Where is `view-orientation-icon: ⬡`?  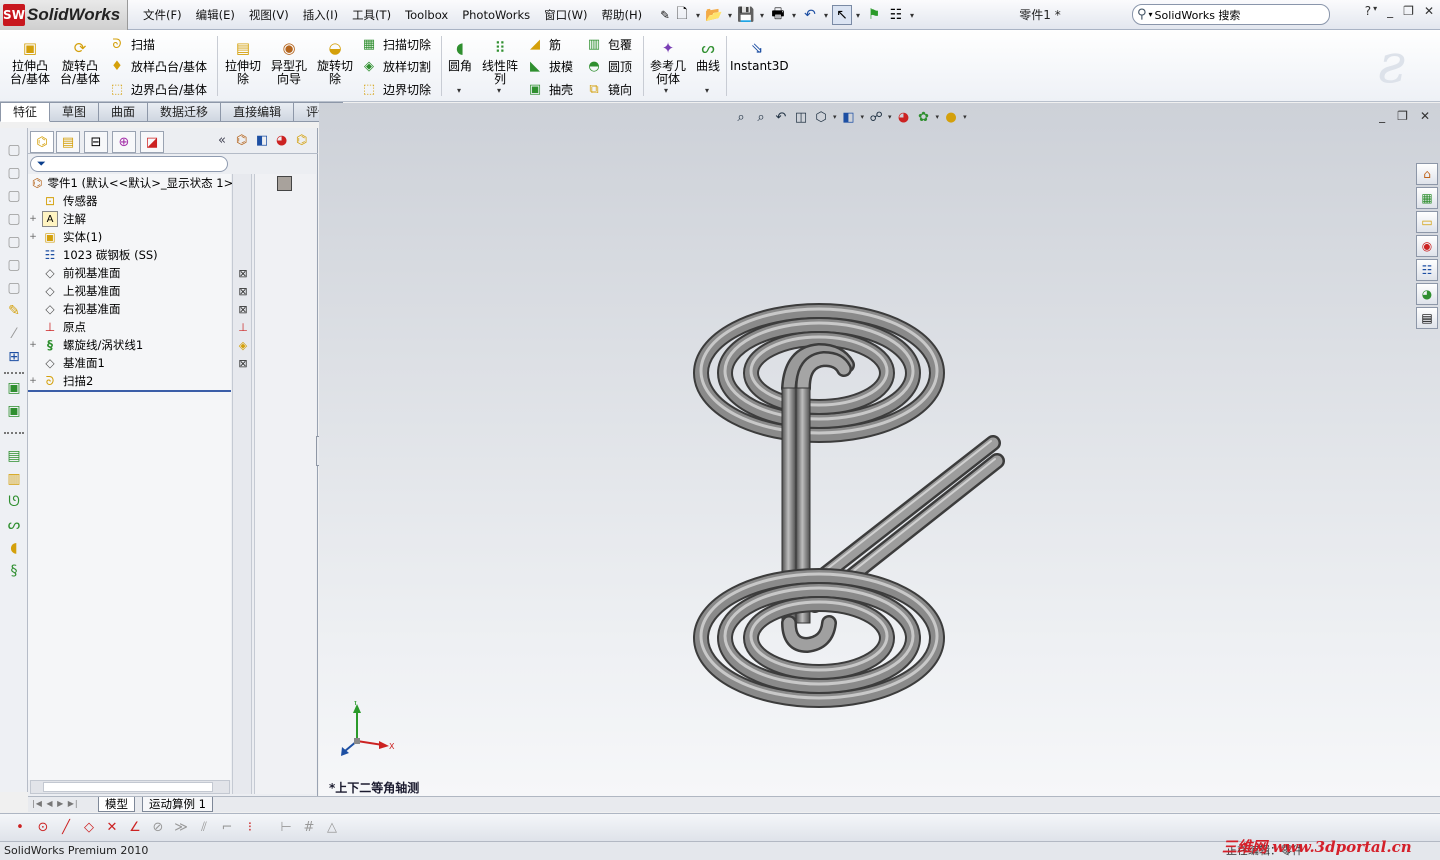 view-orientation-icon: ⬡ is located at coordinates (821, 117).